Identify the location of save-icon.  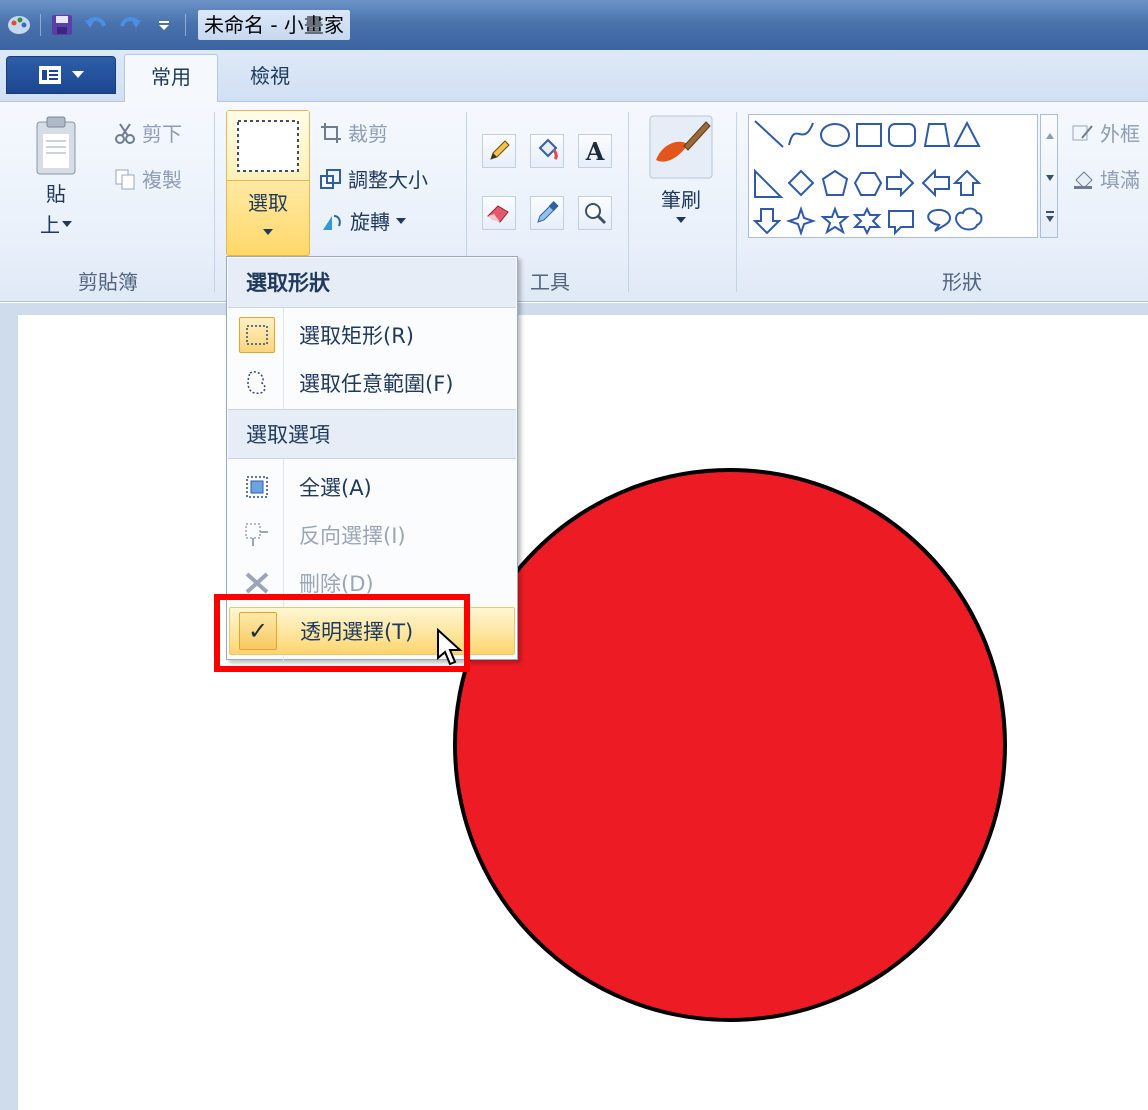
(62, 25).